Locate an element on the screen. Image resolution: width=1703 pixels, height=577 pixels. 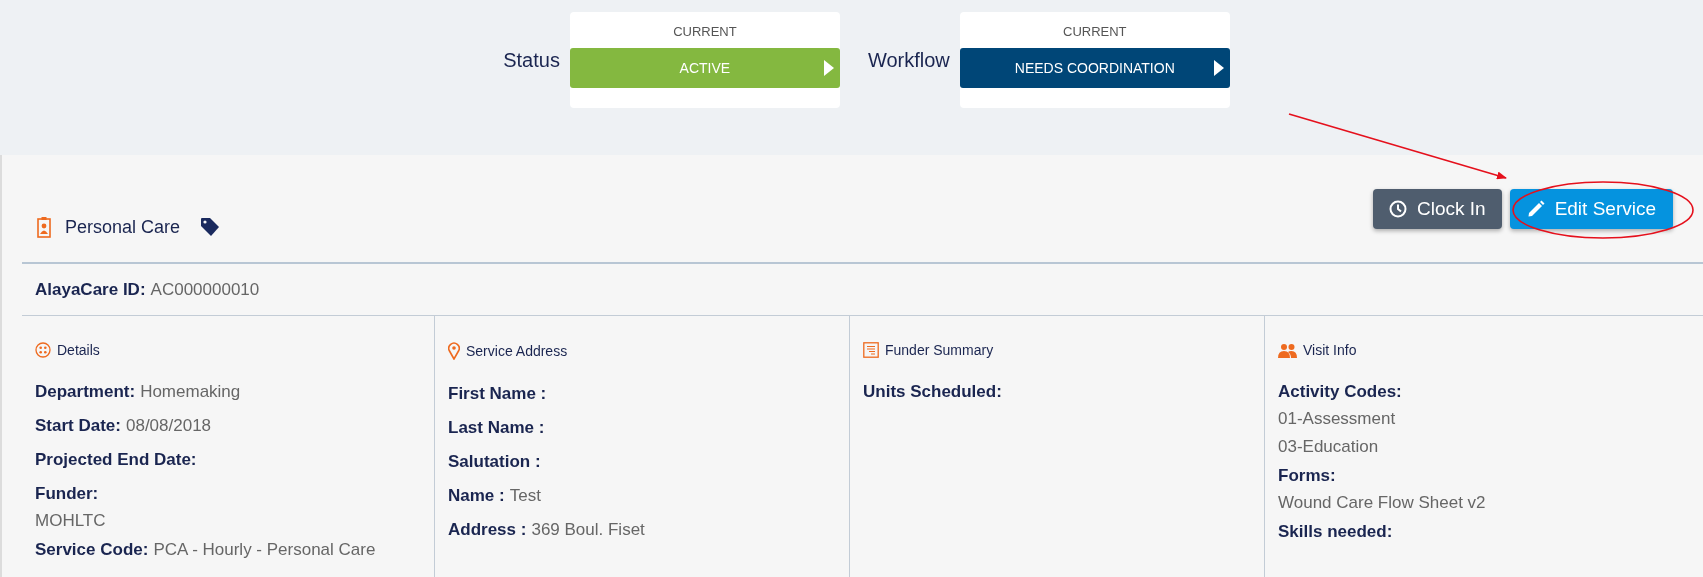
people-icon is located at coordinates (1287, 350).